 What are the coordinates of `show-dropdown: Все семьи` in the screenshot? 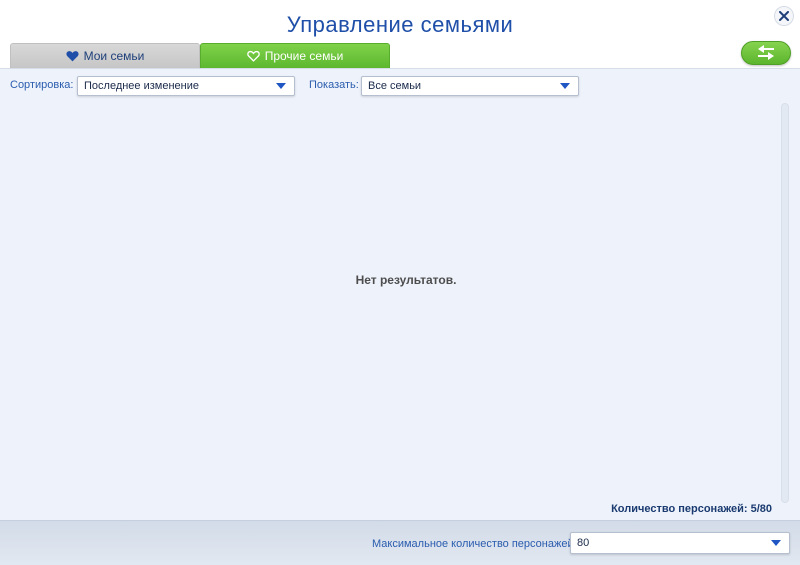 It's located at (470, 86).